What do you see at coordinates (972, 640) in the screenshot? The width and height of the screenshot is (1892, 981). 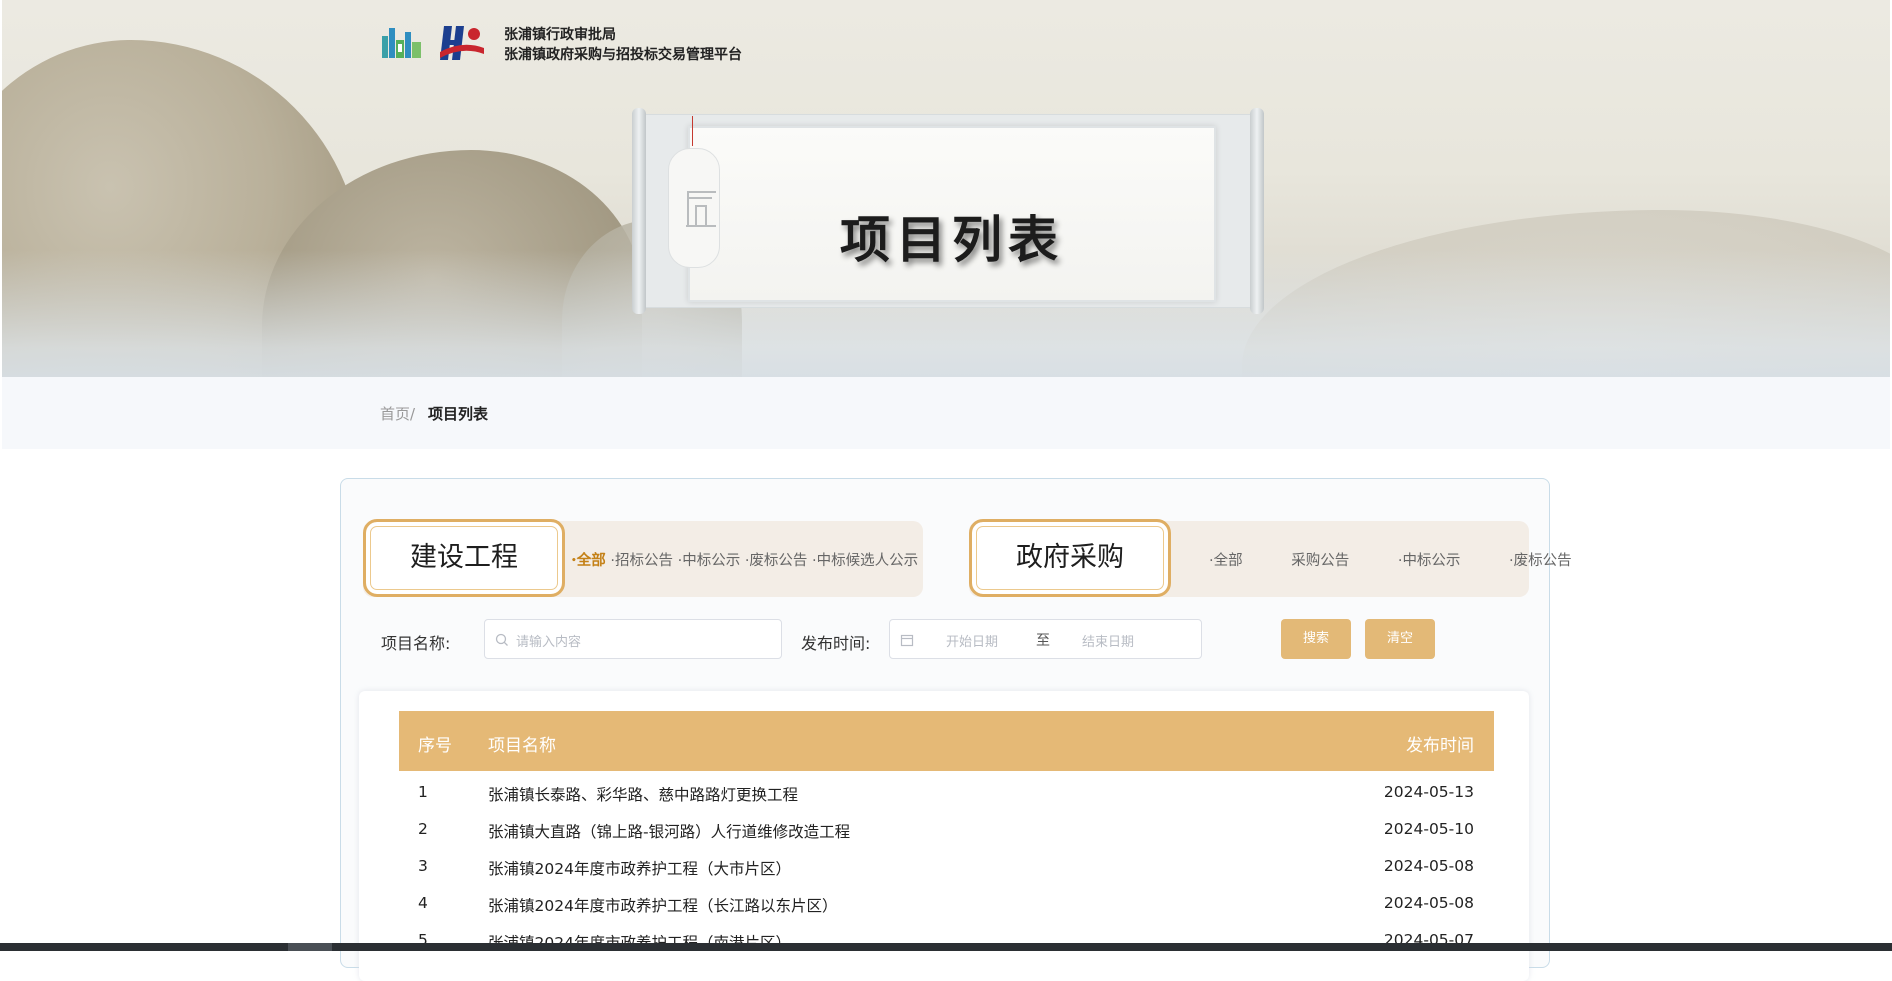 I see `start-date-input: 开始日期` at bounding box center [972, 640].